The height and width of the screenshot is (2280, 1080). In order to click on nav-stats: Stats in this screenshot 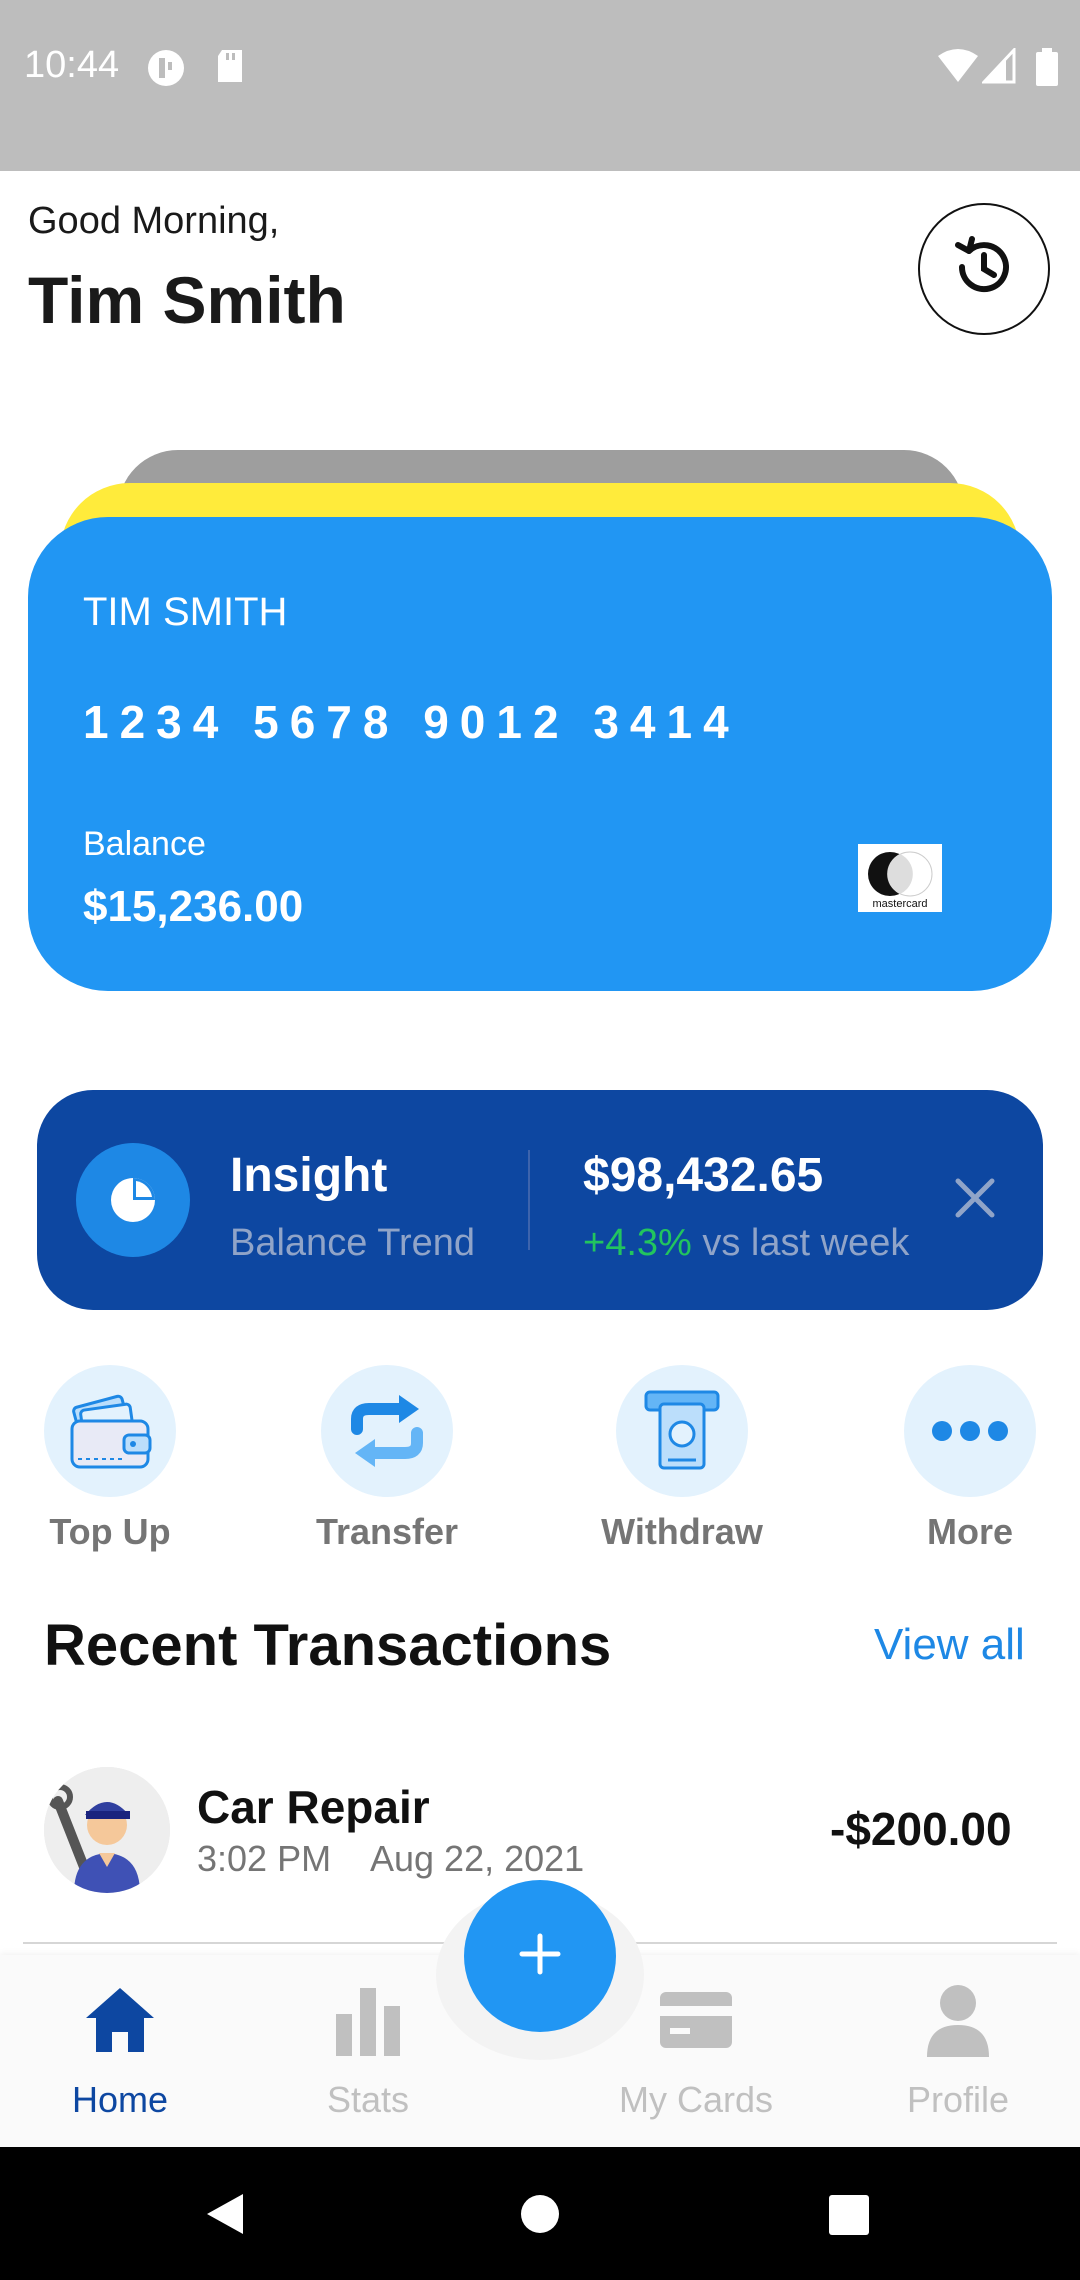, I will do `click(368, 2048)`.